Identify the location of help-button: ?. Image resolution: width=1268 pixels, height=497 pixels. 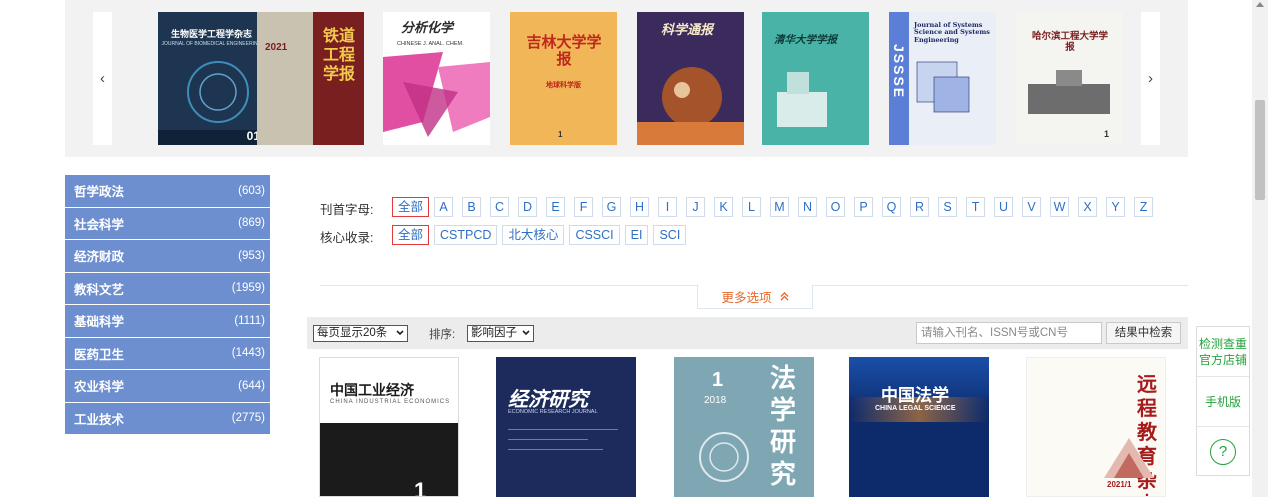
(1223, 452).